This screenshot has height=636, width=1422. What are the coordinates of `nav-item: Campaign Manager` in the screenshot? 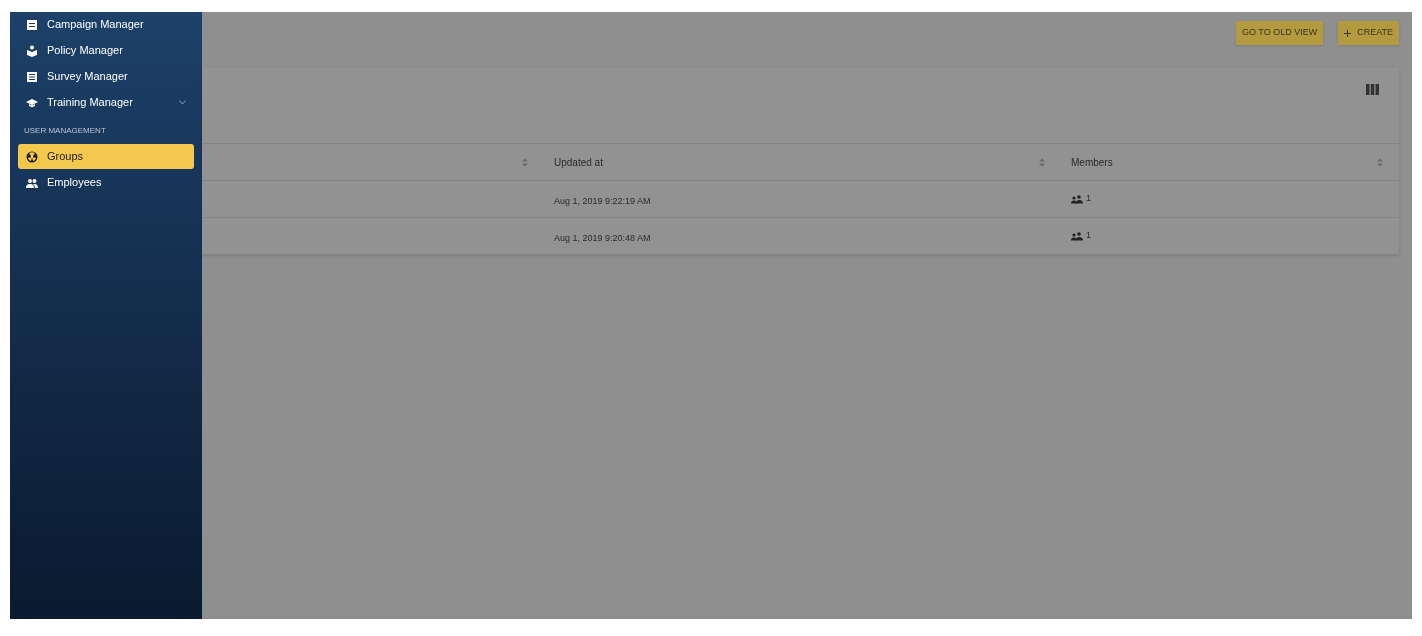 It's located at (106, 24).